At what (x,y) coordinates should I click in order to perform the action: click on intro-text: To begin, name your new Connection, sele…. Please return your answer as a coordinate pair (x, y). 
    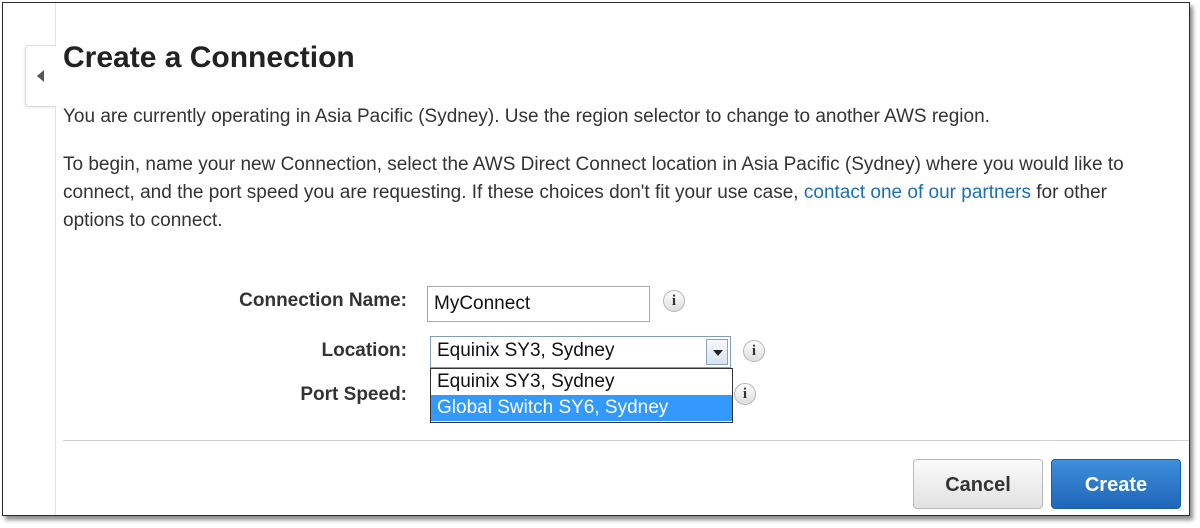
    Looking at the image, I should click on (618, 193).